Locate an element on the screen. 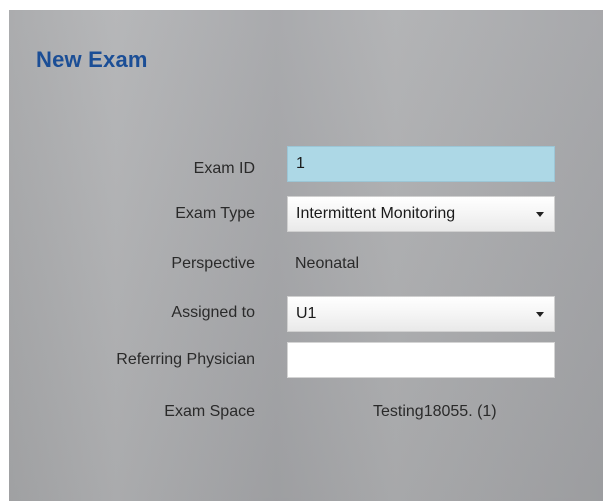 This screenshot has height=501, width=614. exam-space-value: Testing18055. (1) is located at coordinates (435, 411).